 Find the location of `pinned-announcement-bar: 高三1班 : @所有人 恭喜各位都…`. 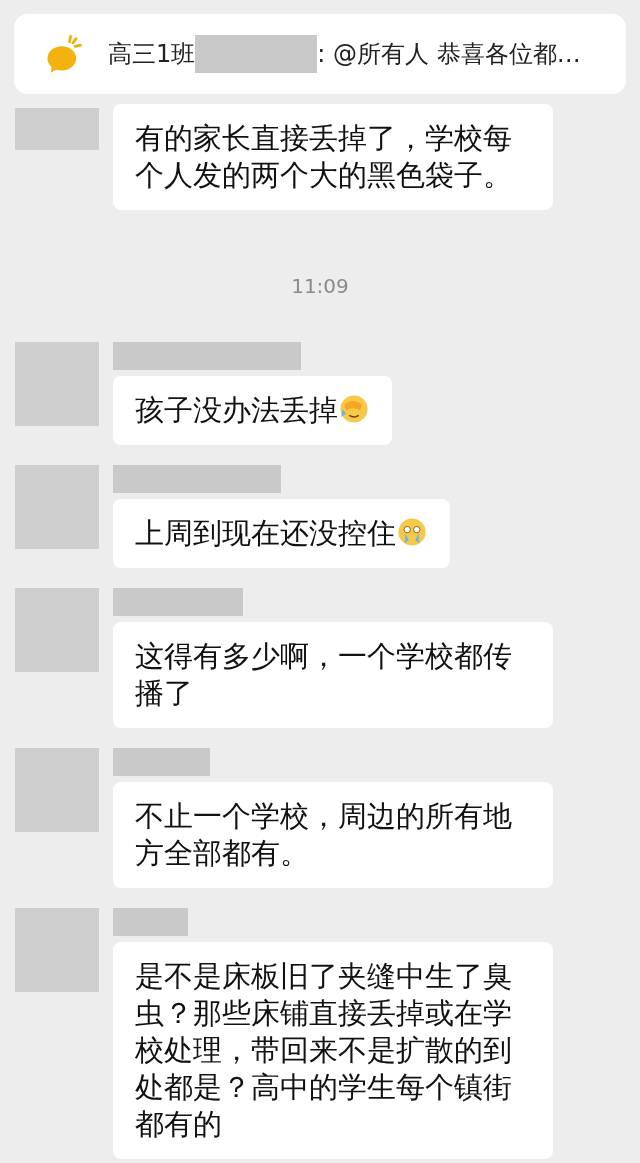

pinned-announcement-bar: 高三1班 : @所有人 恭喜各位都… is located at coordinates (320, 54).